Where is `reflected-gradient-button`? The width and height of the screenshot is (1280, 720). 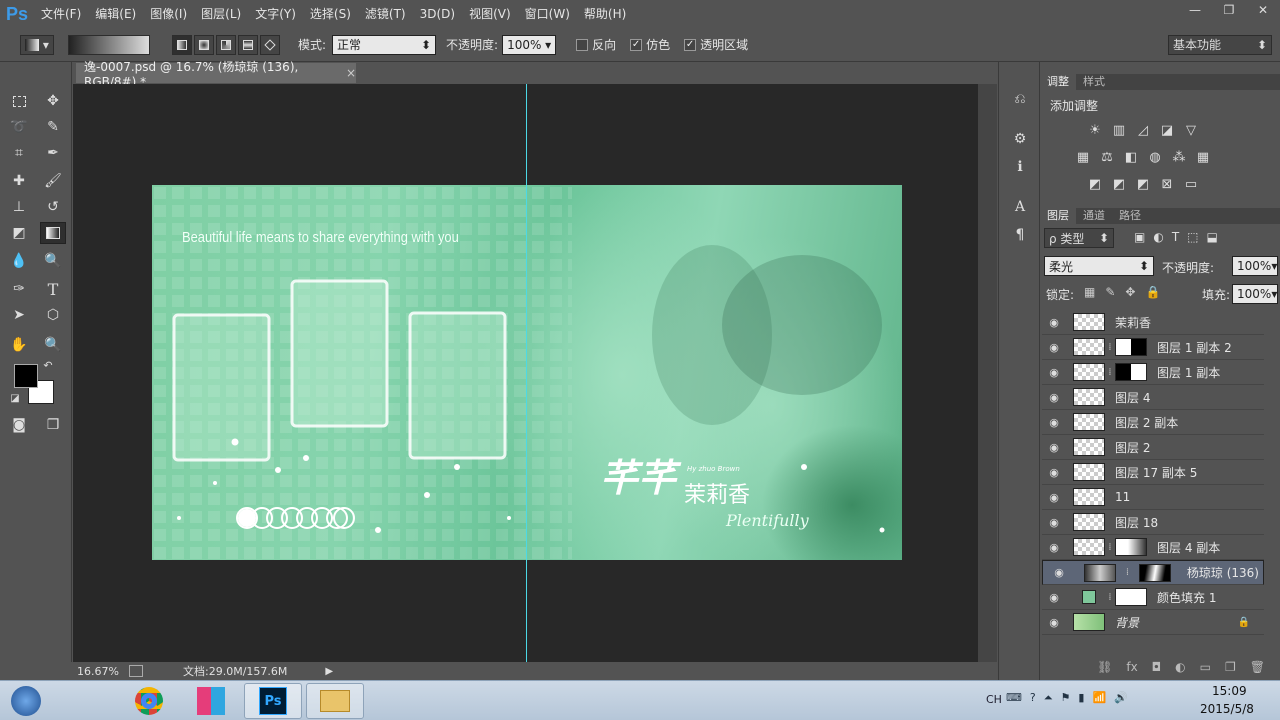 reflected-gradient-button is located at coordinates (248, 44).